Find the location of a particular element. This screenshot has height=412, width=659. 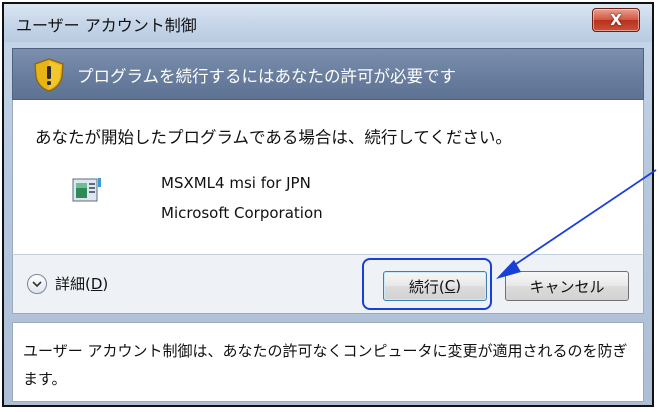

header-prompt-text: プログラムを続行するにはあなたの許可が必要です is located at coordinates (267, 76).